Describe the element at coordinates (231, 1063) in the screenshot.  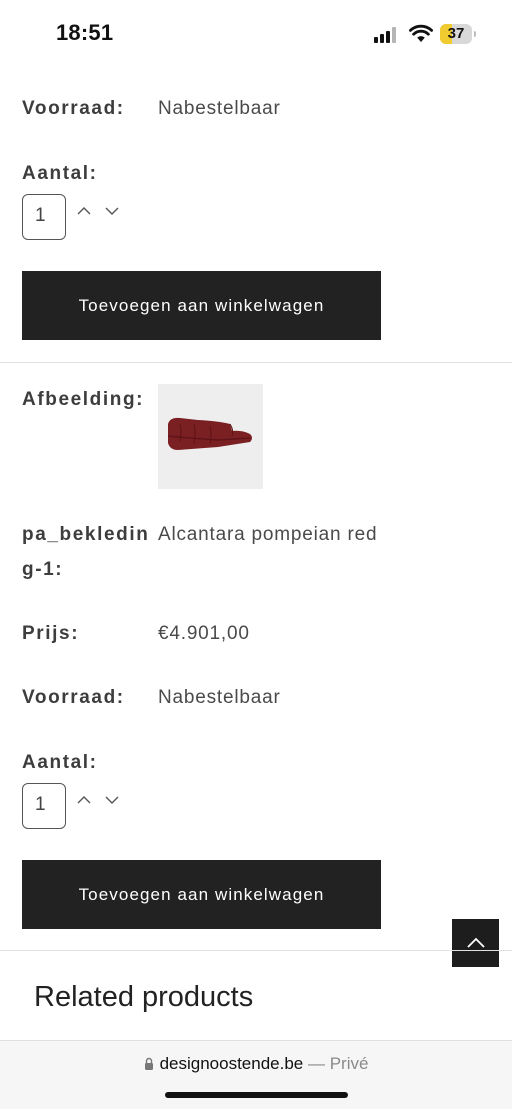
I see `url-domain: designoostende.be` at that location.